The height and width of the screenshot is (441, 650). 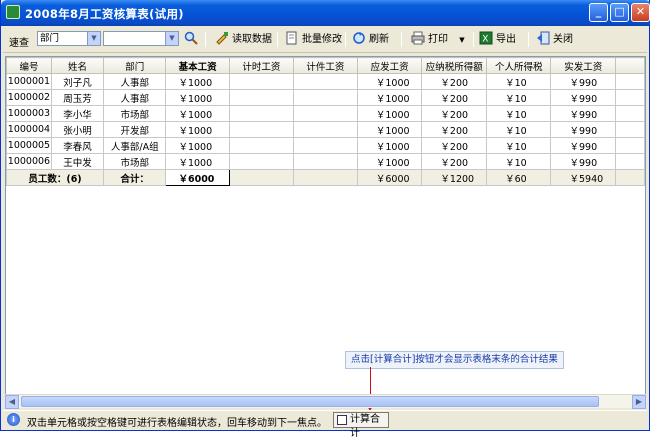 What do you see at coordinates (77, 113) in the screenshot?
I see `table-cell: 李小华` at bounding box center [77, 113].